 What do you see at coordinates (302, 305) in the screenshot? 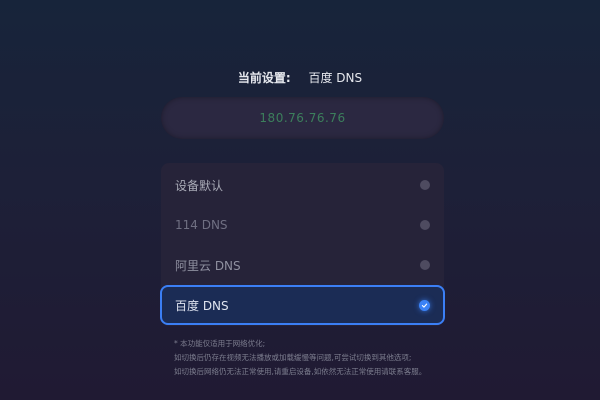
I see `dns-option-baidu: 百度 DNS` at bounding box center [302, 305].